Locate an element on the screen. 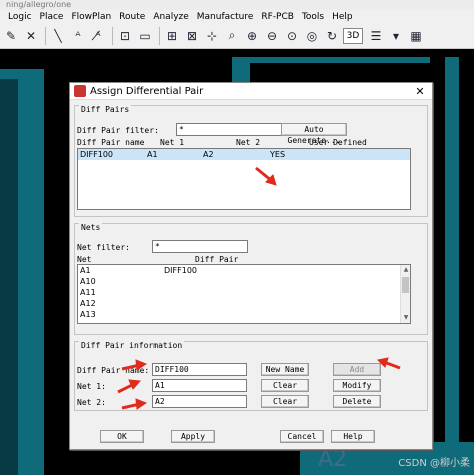 Image resolution: width=474 pixels, height=475 pixels. cell-diff-pair-name: DIFF100 is located at coordinates (96, 154).